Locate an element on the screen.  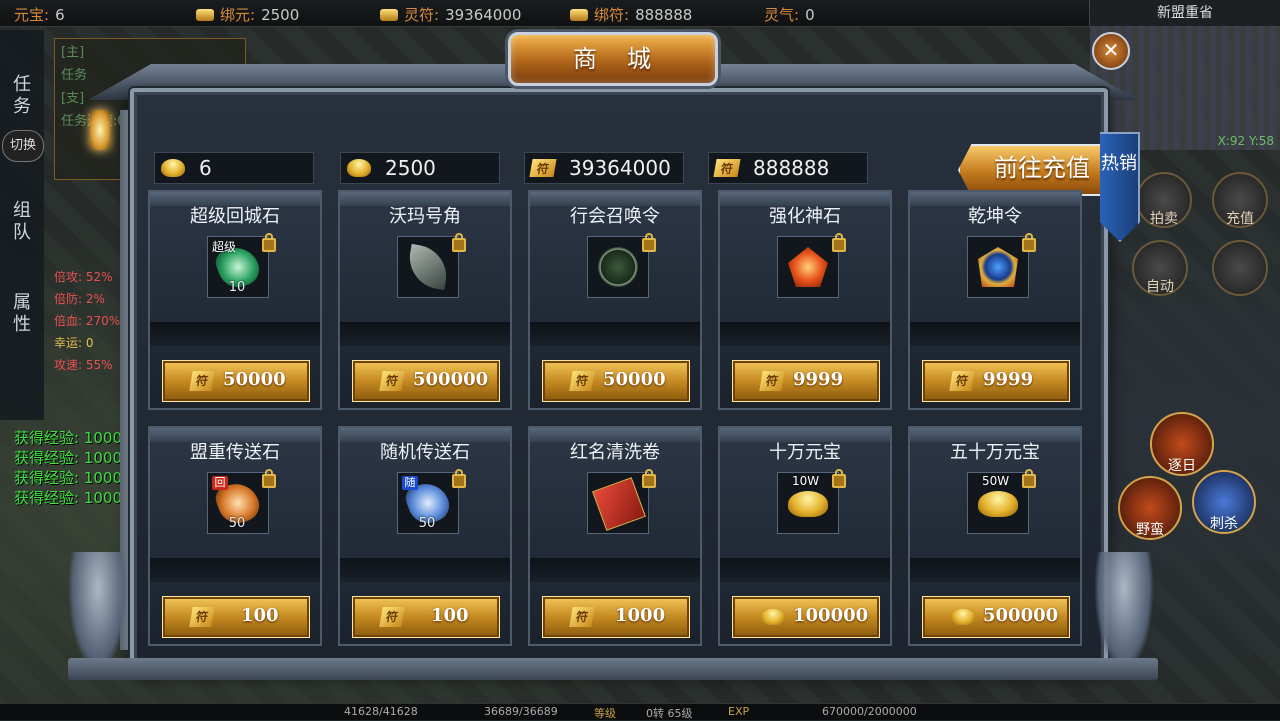
shop-item-card: 沃玛号角 符 500000 is located at coordinates (425, 300).